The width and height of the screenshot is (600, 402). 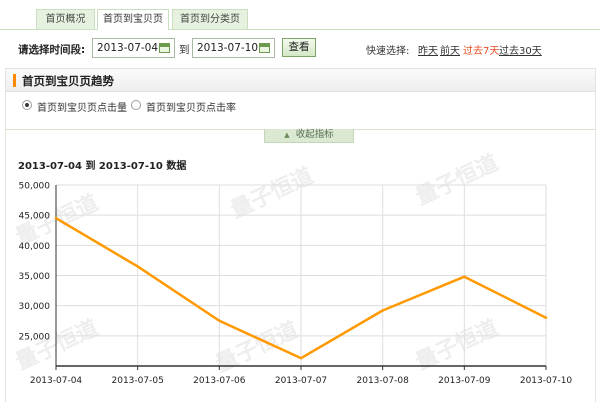 What do you see at coordinates (219, 381) in the screenshot?
I see `x-tick-label: 2013-07-06` at bounding box center [219, 381].